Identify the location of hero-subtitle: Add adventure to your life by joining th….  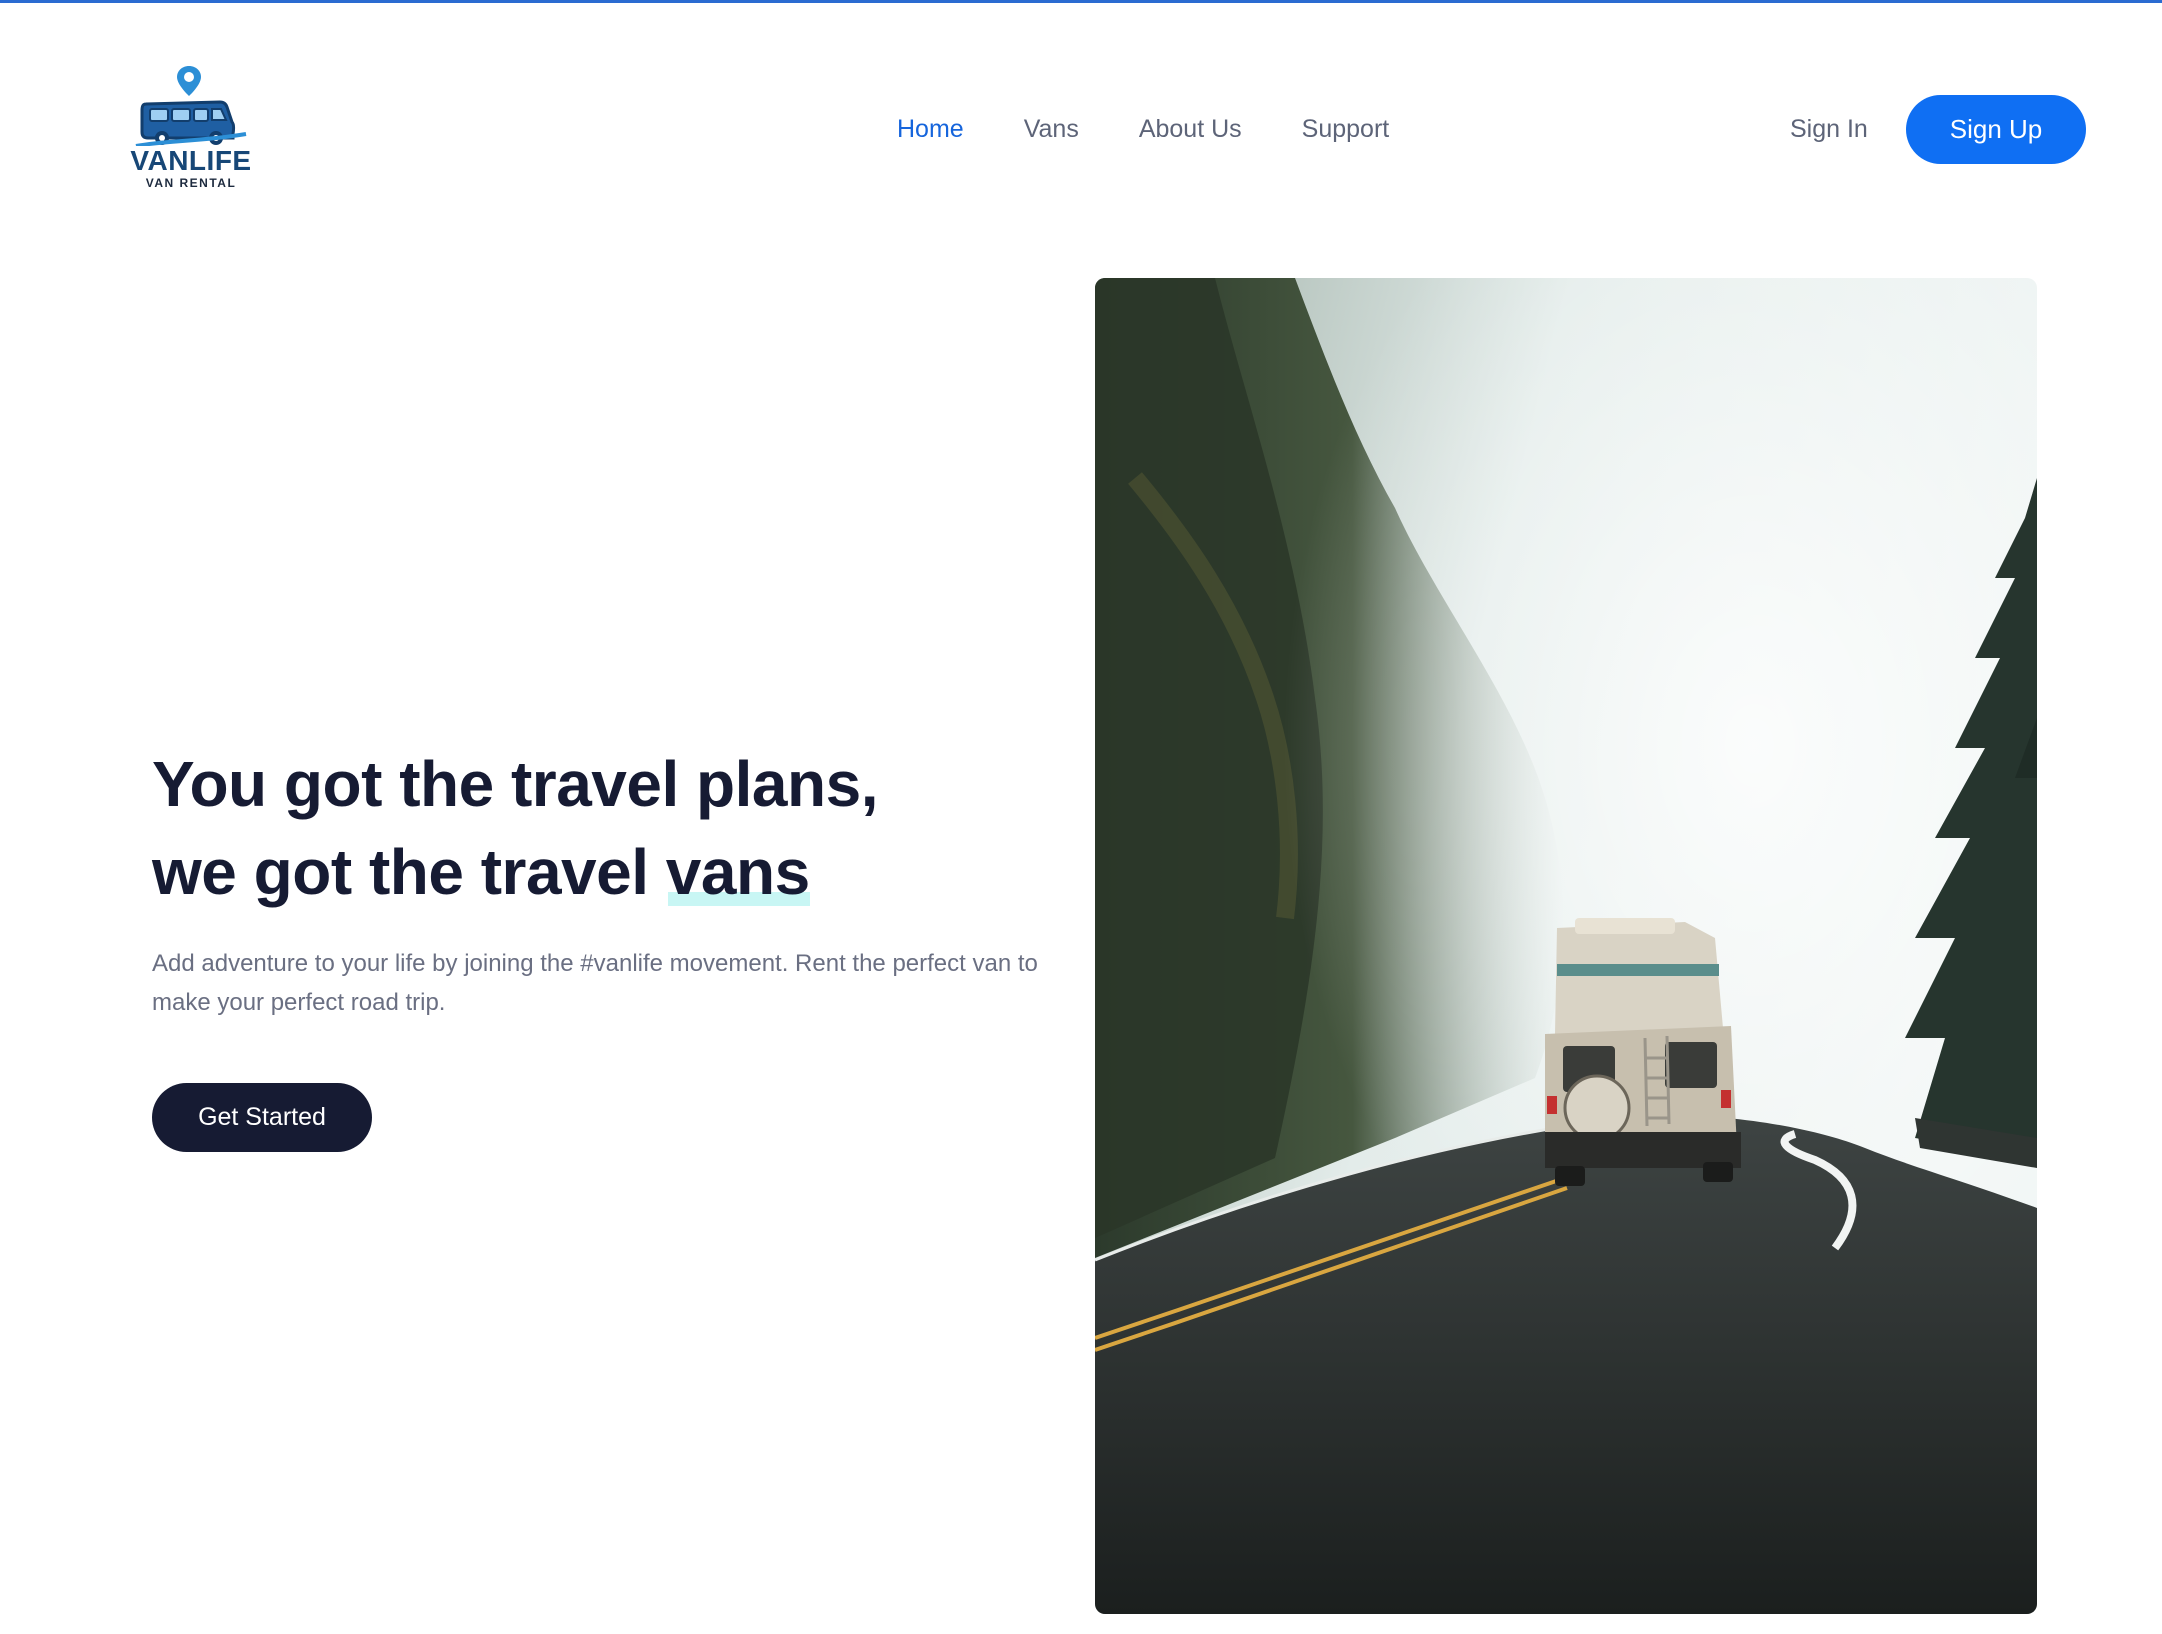
(595, 983).